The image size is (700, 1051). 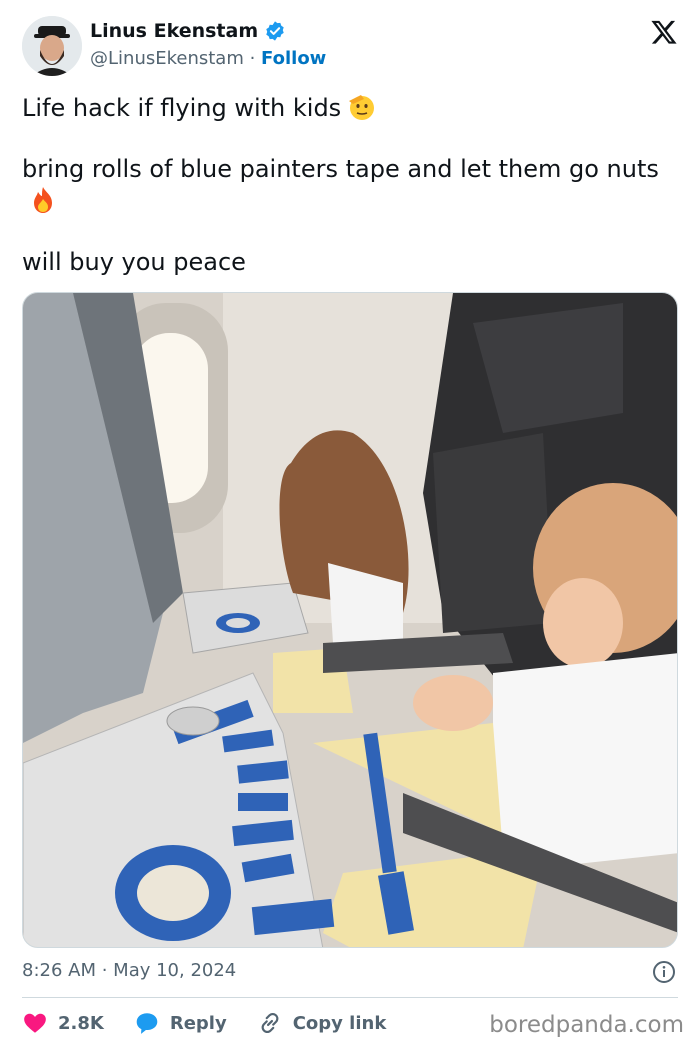 What do you see at coordinates (43, 200) in the screenshot?
I see `fire-icon` at bounding box center [43, 200].